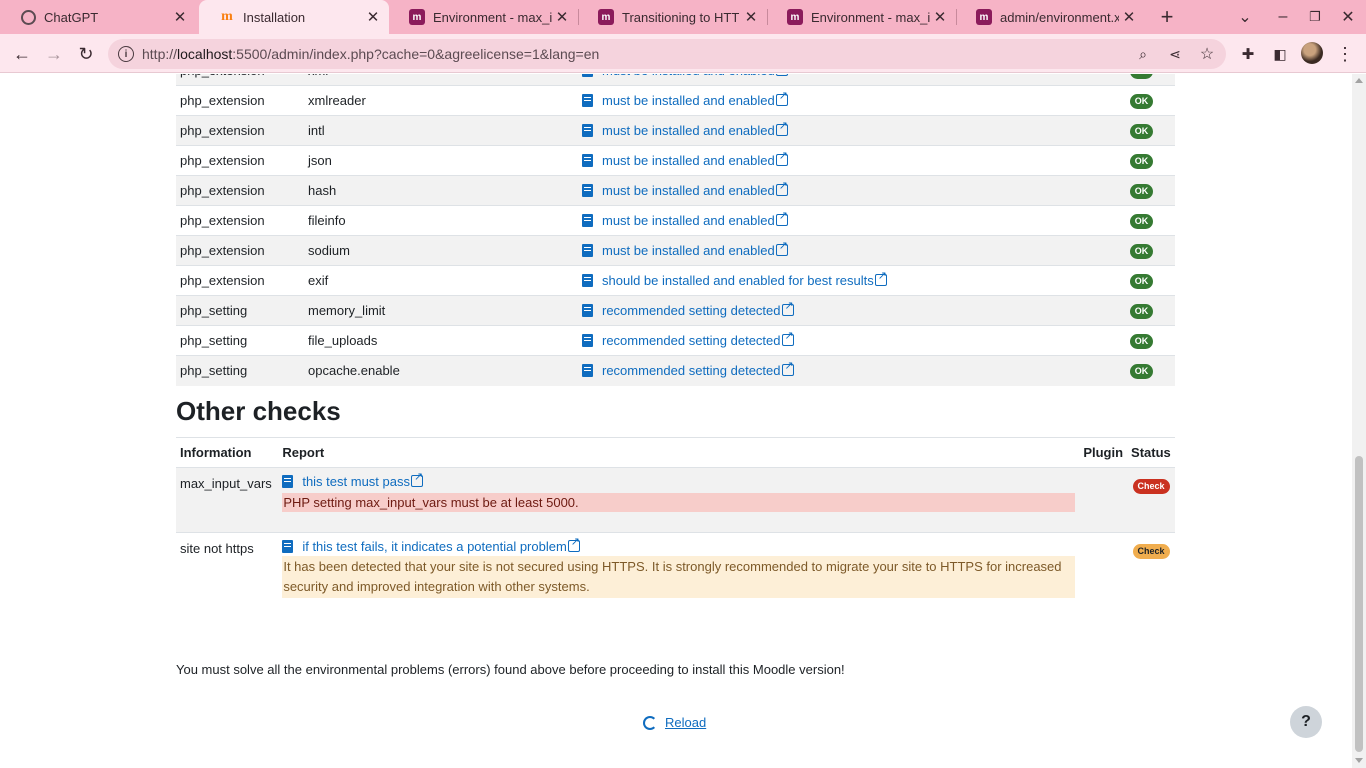  I want to click on tab-search-icon: ⌄, so click(1245, 17).